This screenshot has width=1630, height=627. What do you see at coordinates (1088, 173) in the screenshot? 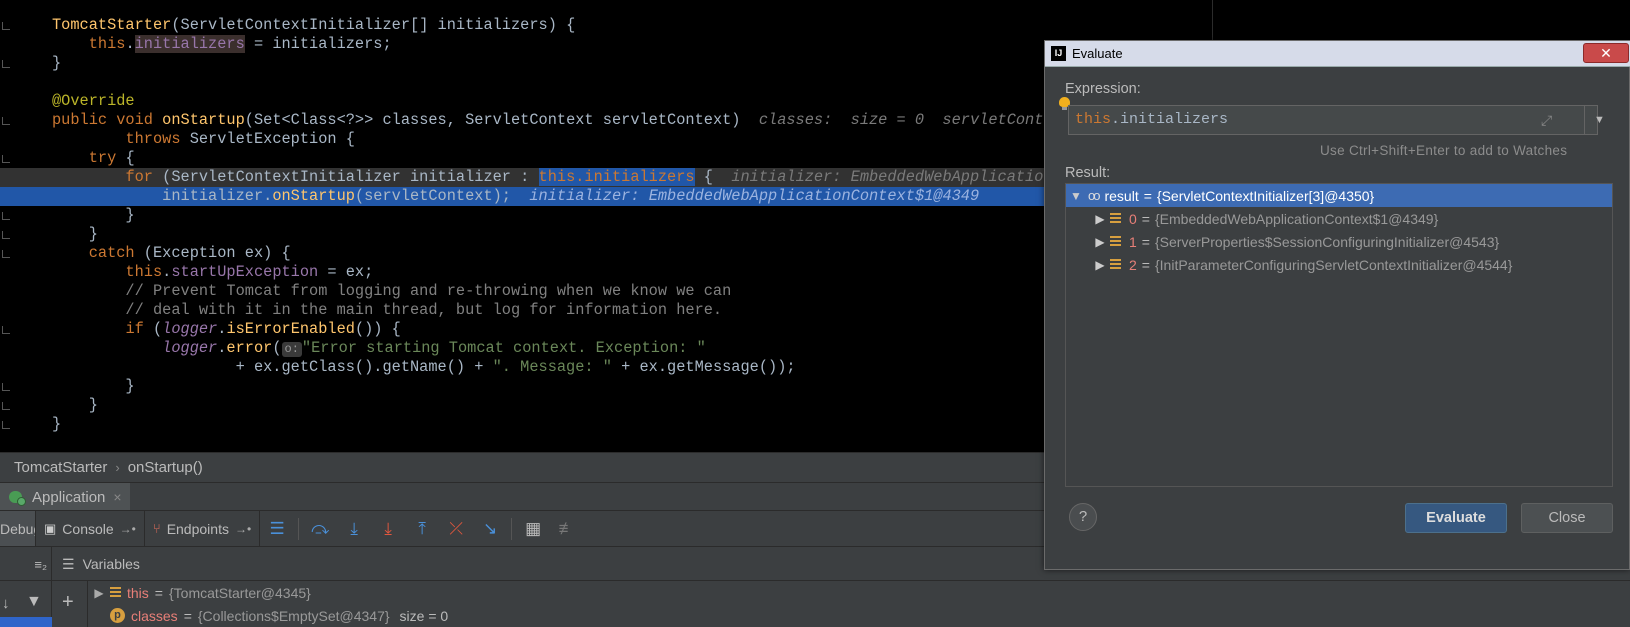
I see `result-label: Result:` at bounding box center [1088, 173].